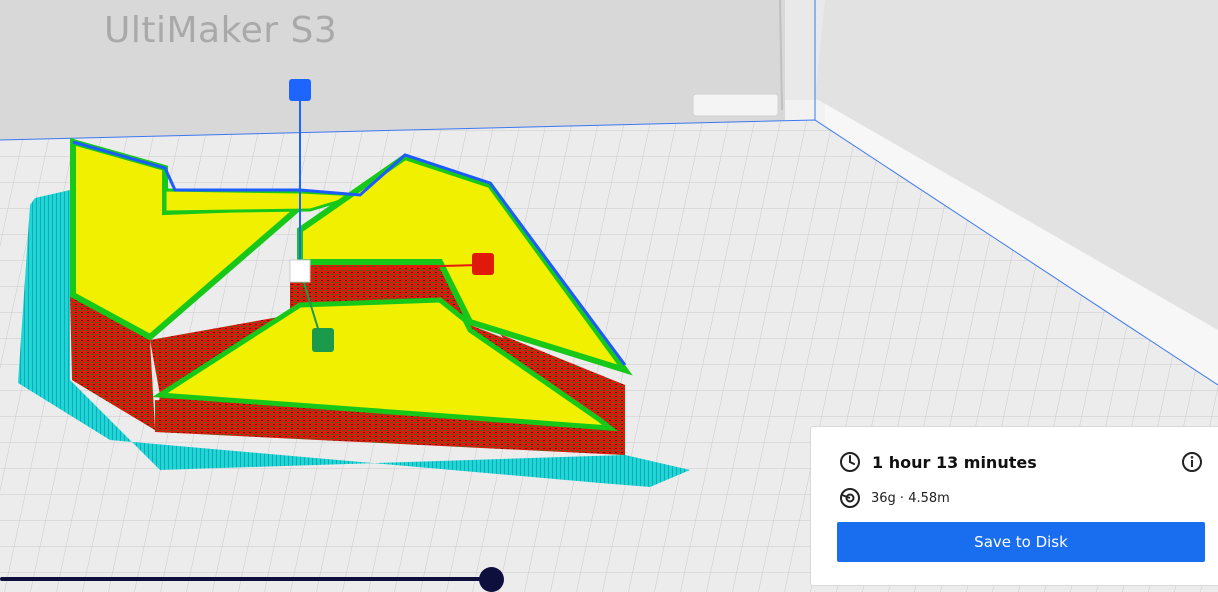 The width and height of the screenshot is (1218, 592). What do you see at coordinates (300, 90) in the screenshot?
I see `gizmo-z-handle` at bounding box center [300, 90].